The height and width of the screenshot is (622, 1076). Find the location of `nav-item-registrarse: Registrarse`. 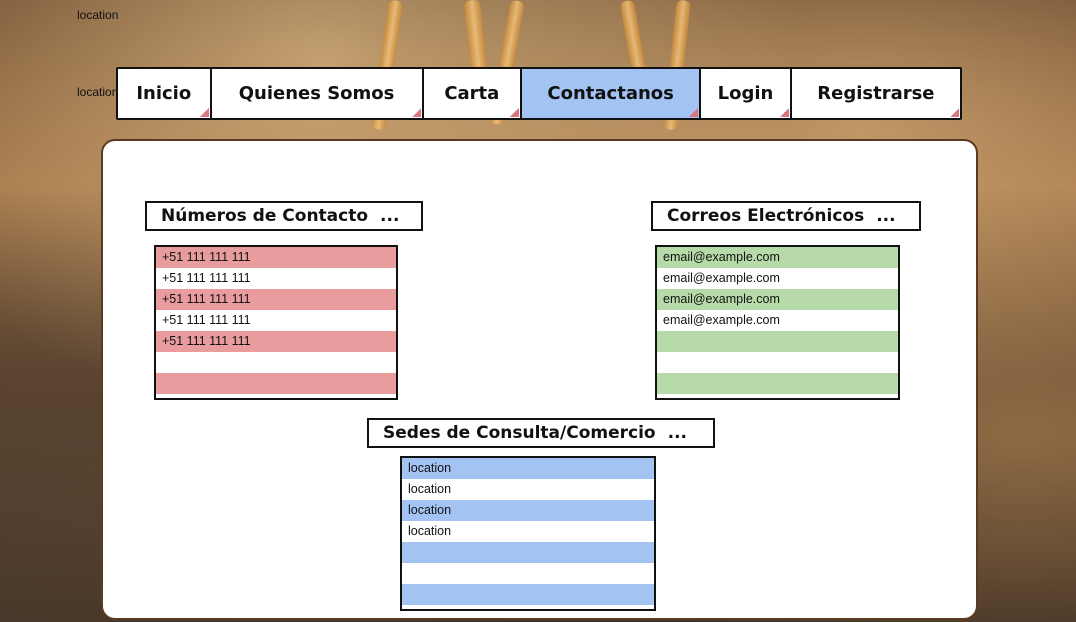

nav-item-registrarse: Registrarse is located at coordinates (875, 93).